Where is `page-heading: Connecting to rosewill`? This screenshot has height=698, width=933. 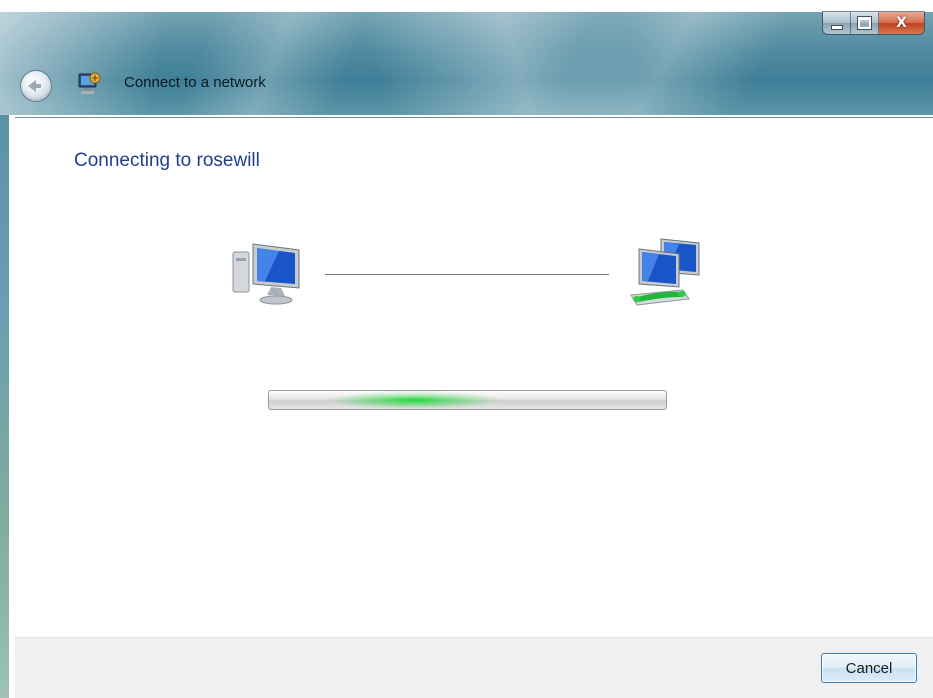
page-heading: Connecting to rosewill is located at coordinates (167, 160).